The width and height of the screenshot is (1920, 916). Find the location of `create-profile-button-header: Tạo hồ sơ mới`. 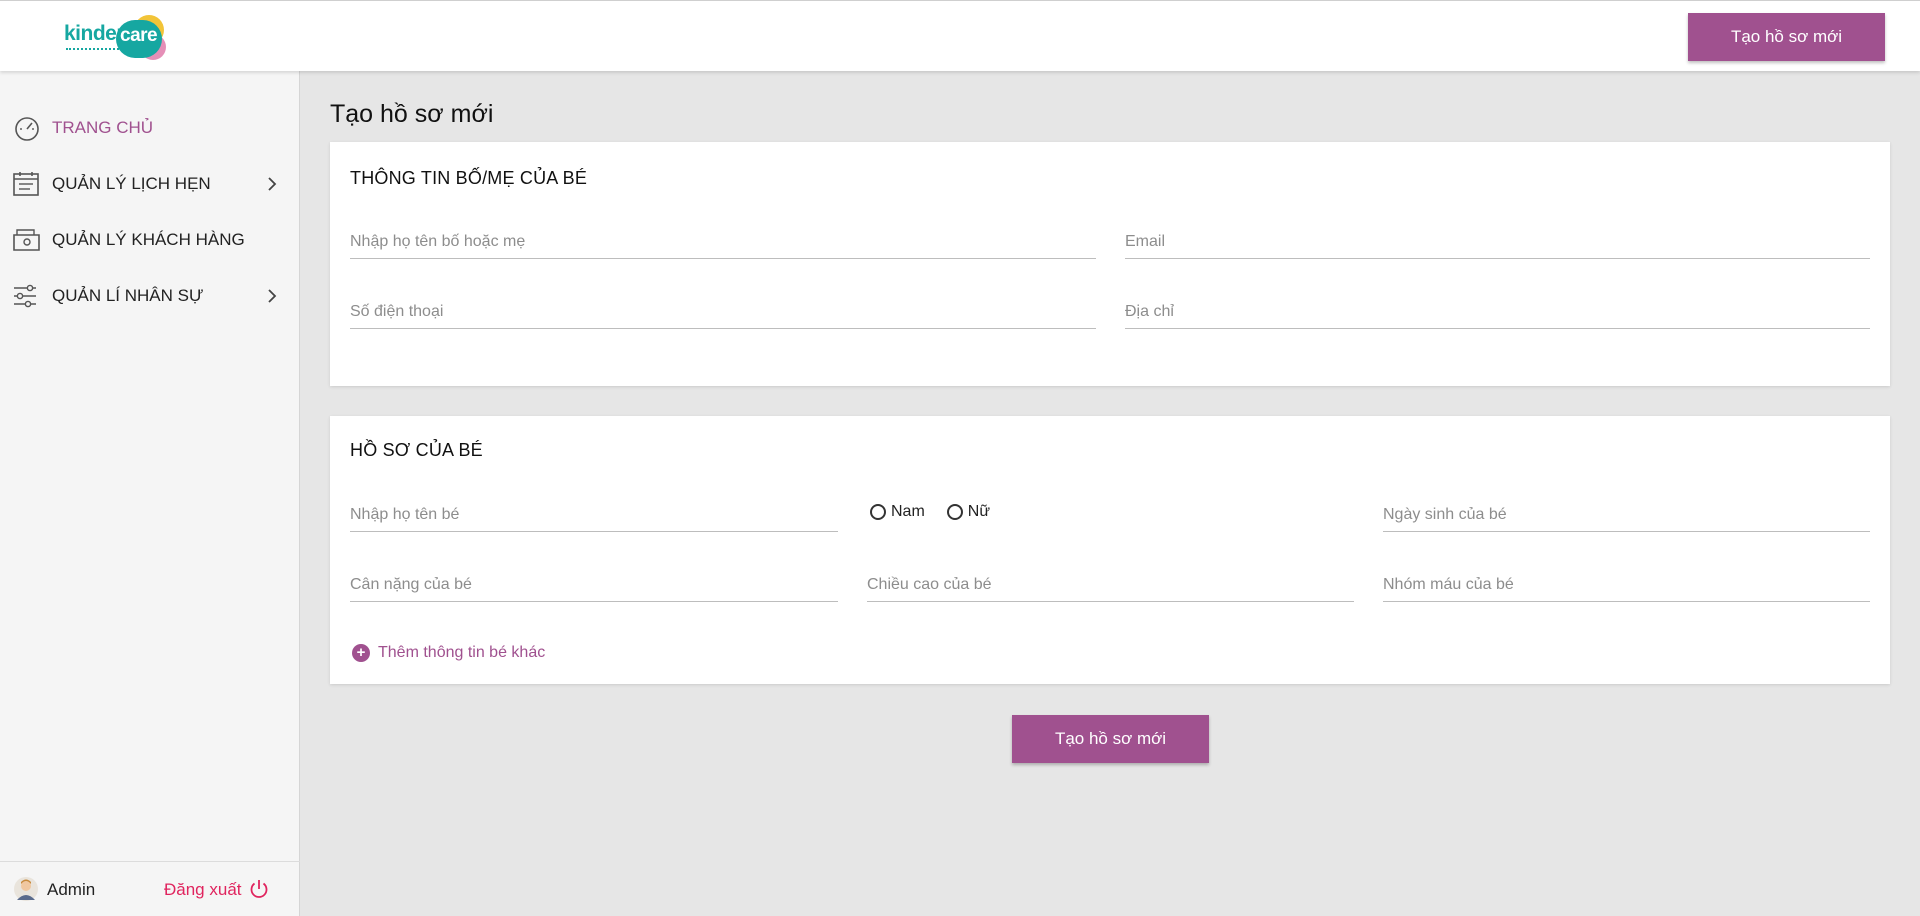

create-profile-button-header: Tạo hồ sơ mới is located at coordinates (1786, 37).